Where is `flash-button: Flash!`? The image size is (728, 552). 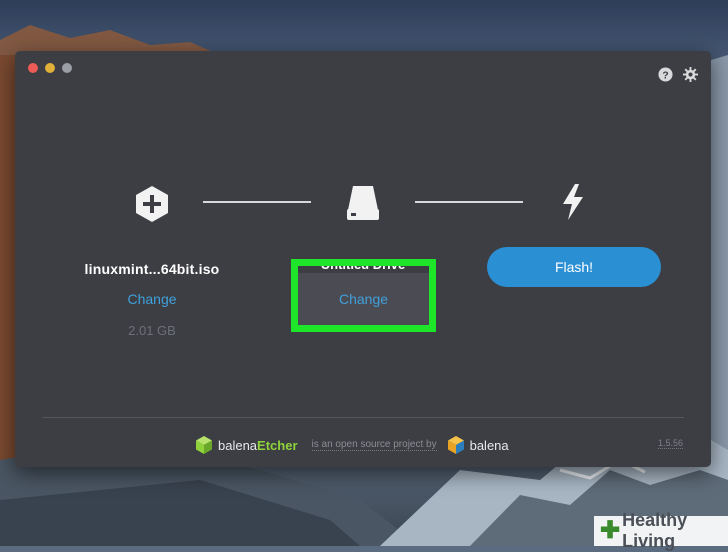 flash-button: Flash! is located at coordinates (574, 267).